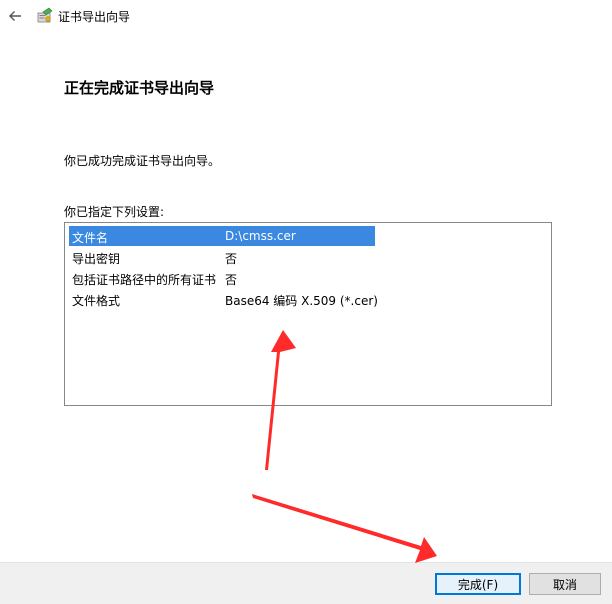  I want to click on back-button, so click(15, 16).